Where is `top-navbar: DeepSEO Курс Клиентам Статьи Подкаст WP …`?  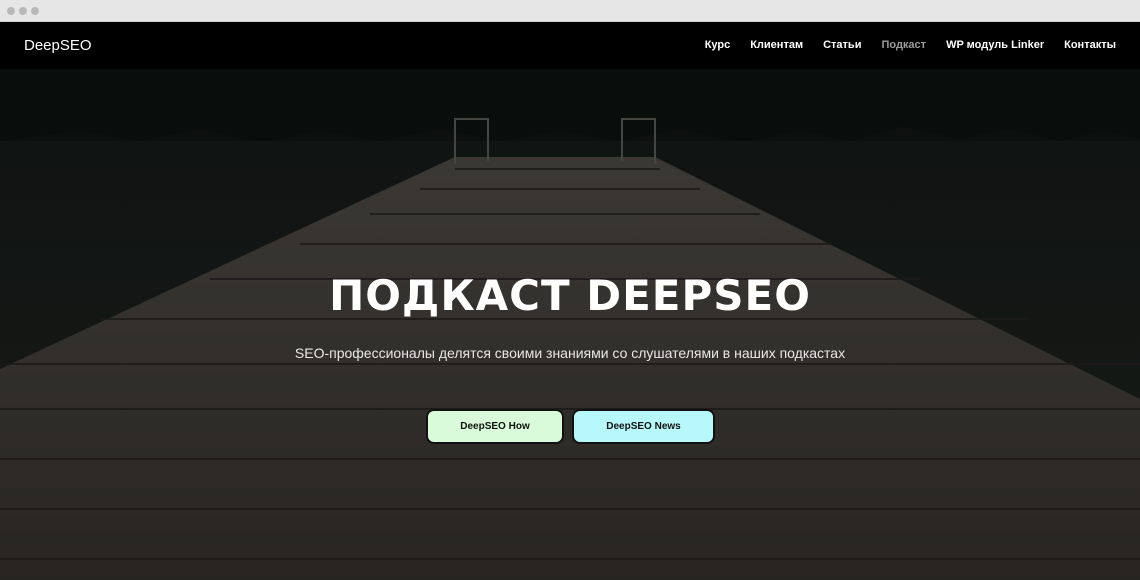 top-navbar: DeepSEO Курс Клиентам Статьи Подкаст WP … is located at coordinates (570, 45).